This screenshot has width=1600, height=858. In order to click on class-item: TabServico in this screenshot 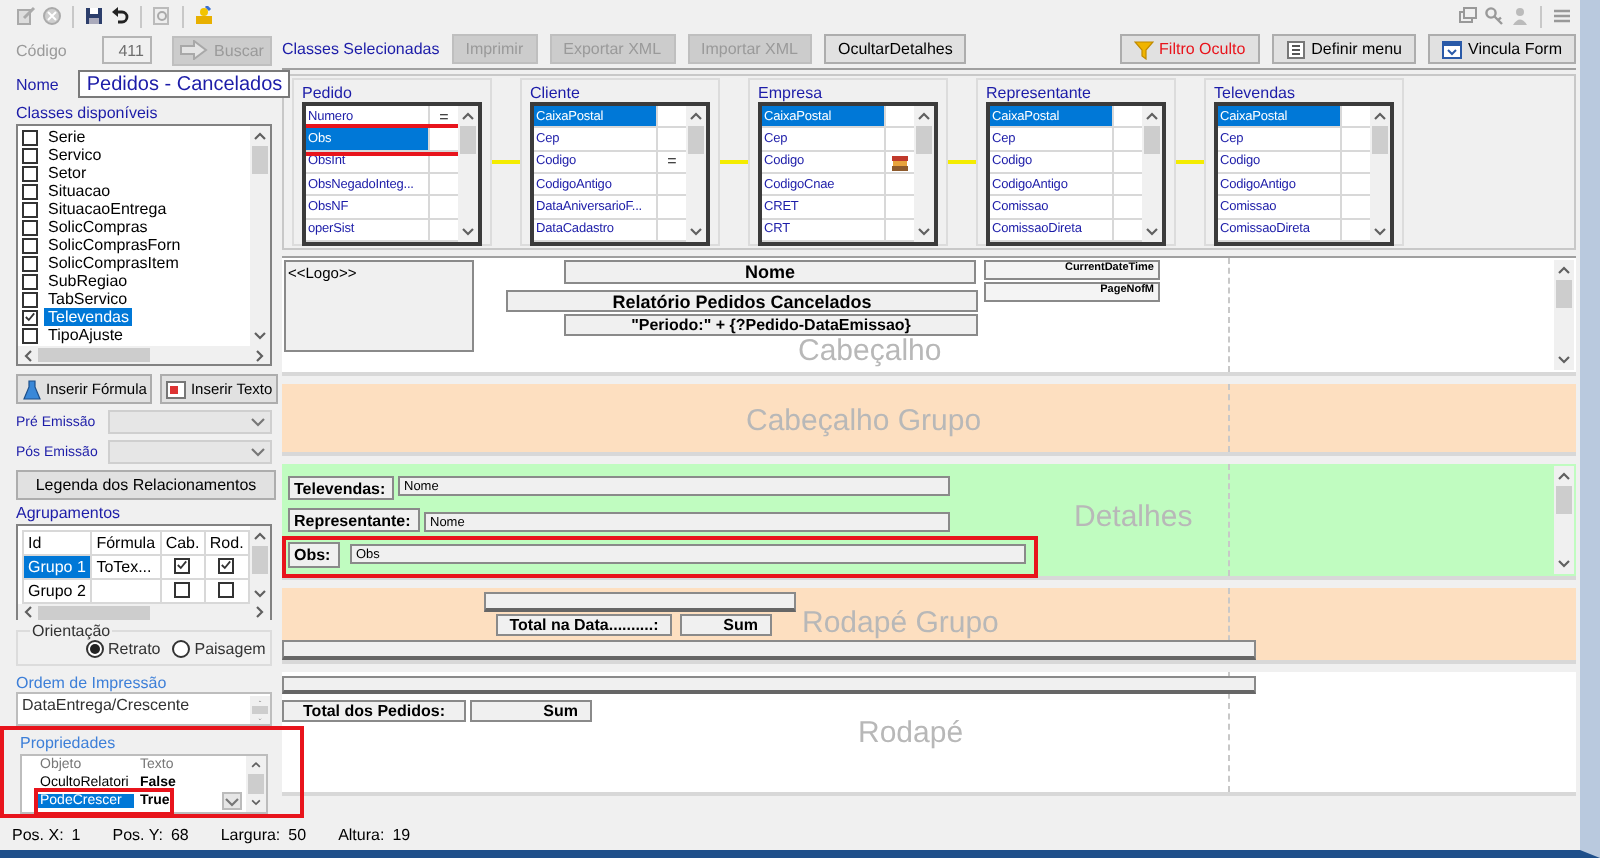, I will do `click(88, 299)`.